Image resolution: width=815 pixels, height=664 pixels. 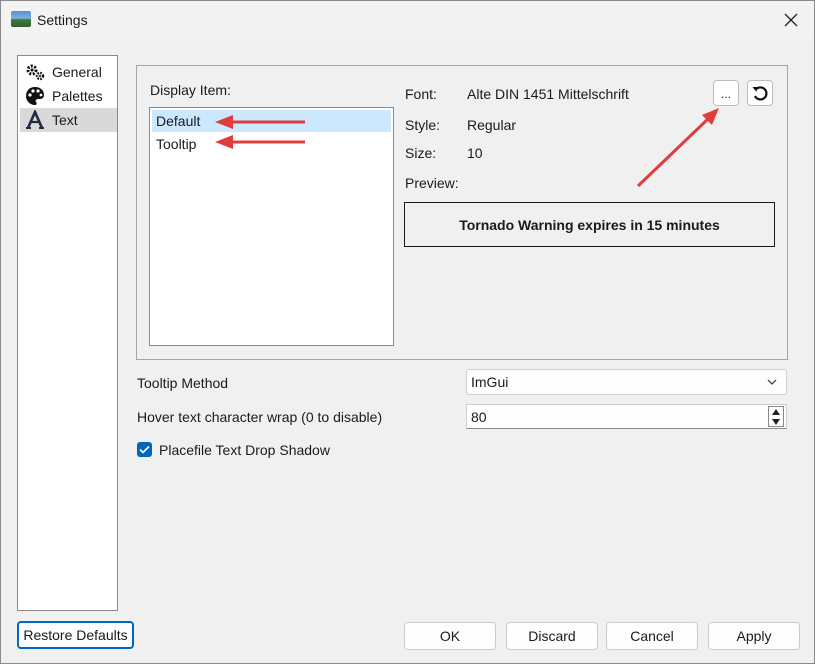 What do you see at coordinates (35, 72) in the screenshot?
I see `gears-icon` at bounding box center [35, 72].